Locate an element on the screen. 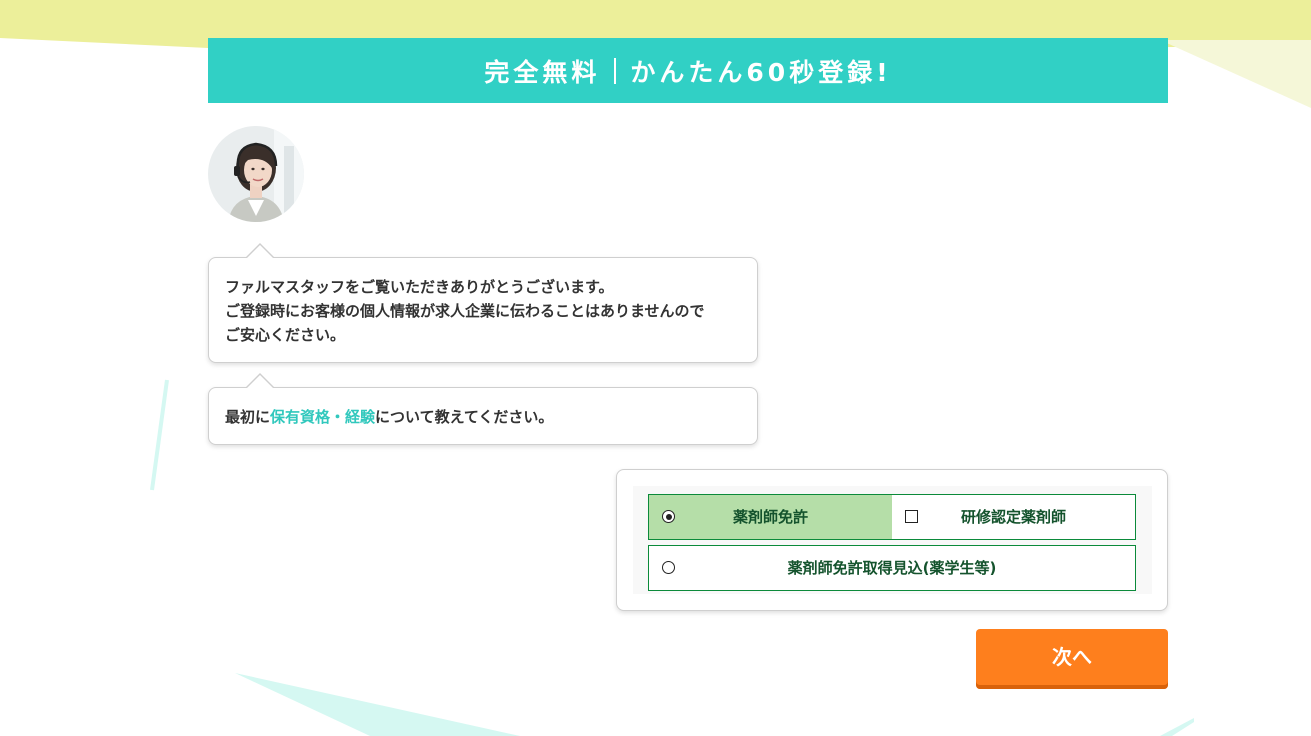  option-pharmacist-license: 薬剤師免許 is located at coordinates (770, 517).